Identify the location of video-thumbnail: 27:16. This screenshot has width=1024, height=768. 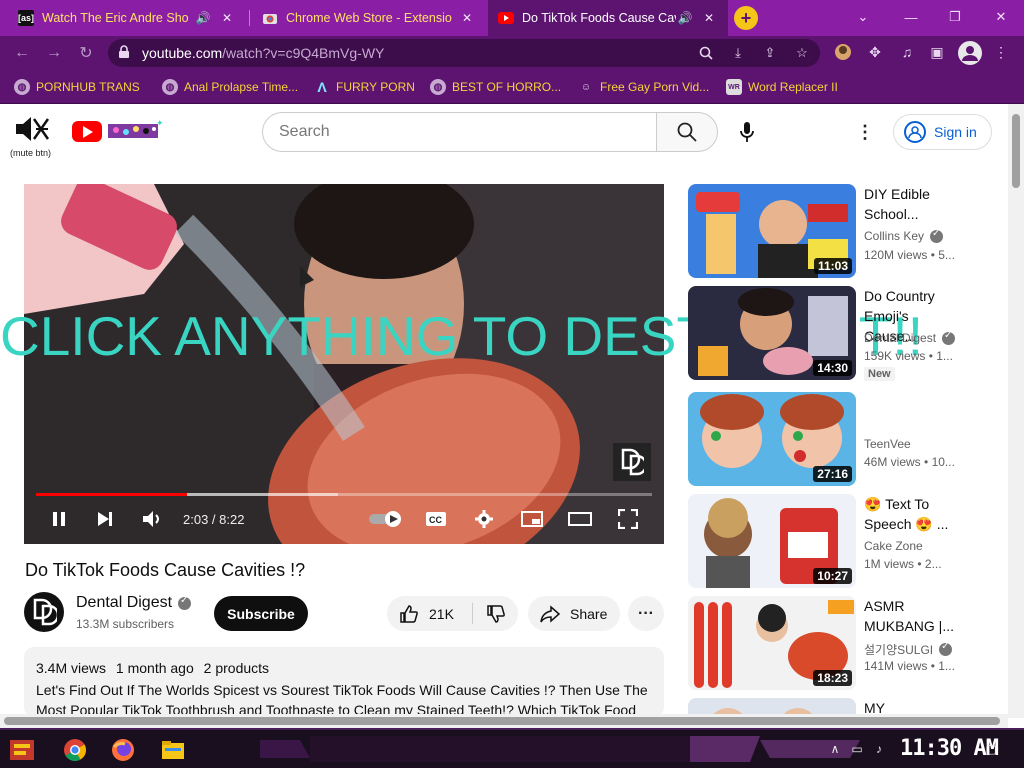
(772, 439).